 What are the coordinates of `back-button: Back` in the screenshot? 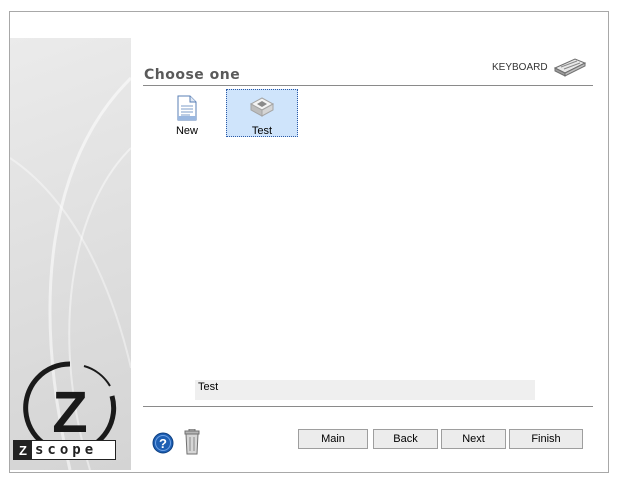 It's located at (405, 439).